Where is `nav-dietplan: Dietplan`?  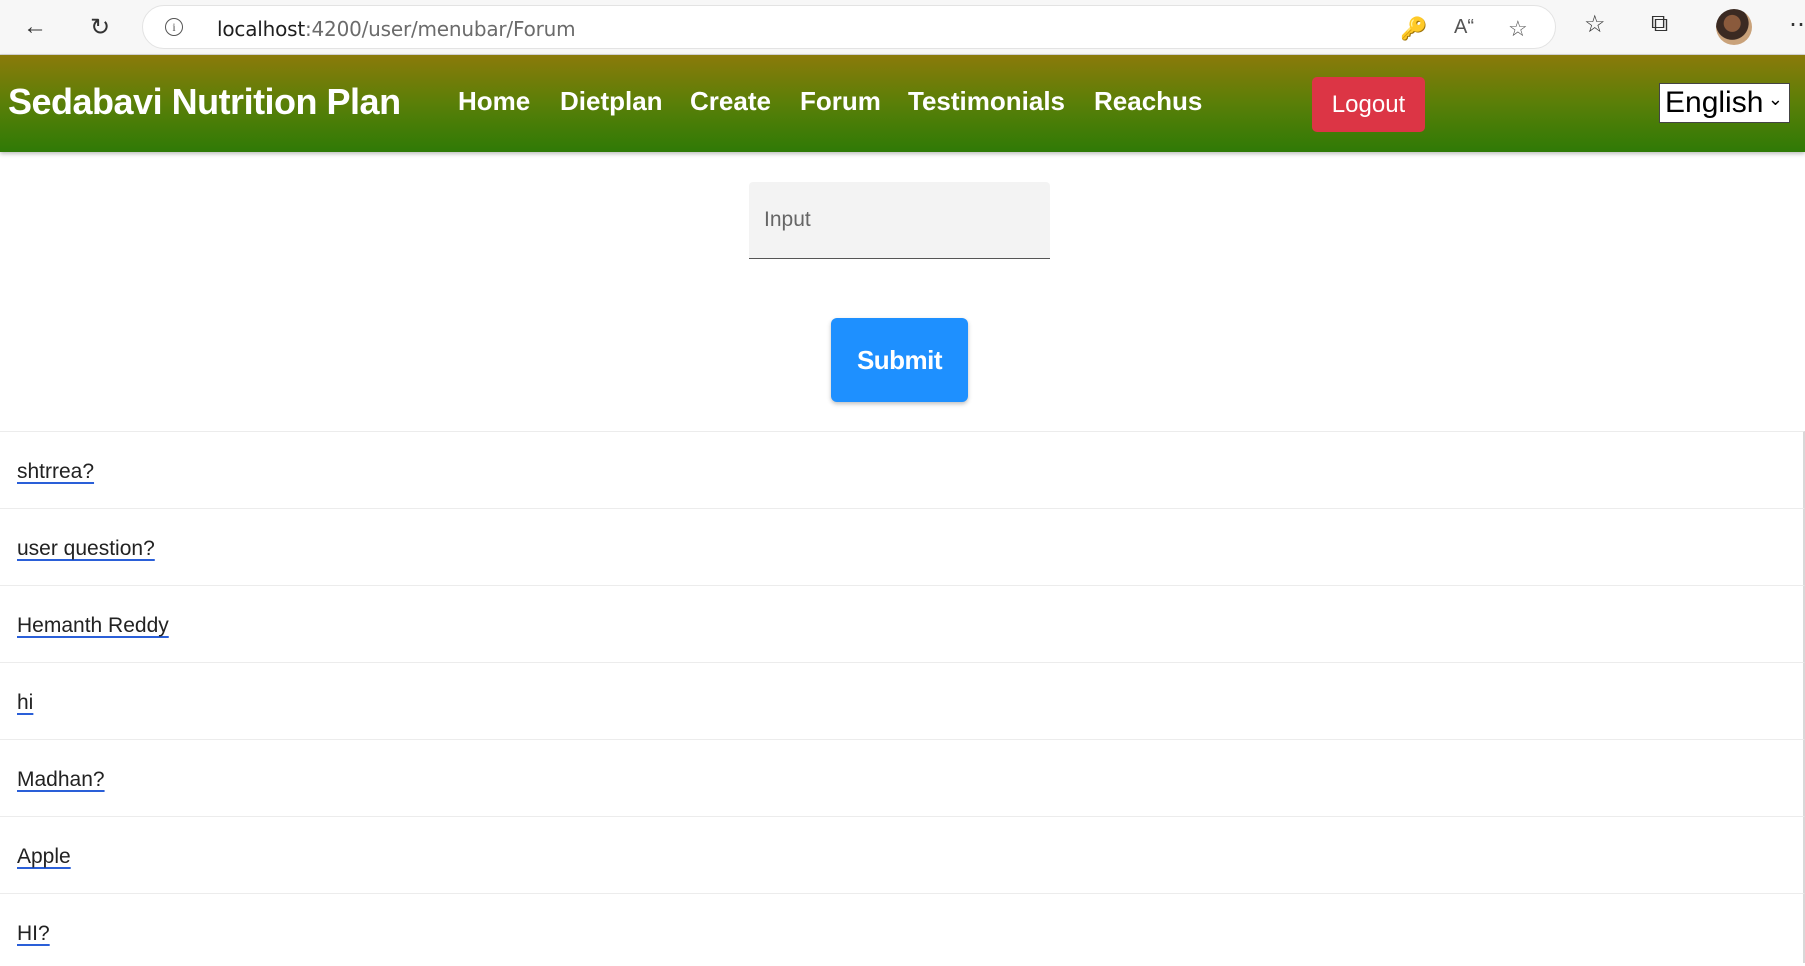 nav-dietplan: Dietplan is located at coordinates (611, 101).